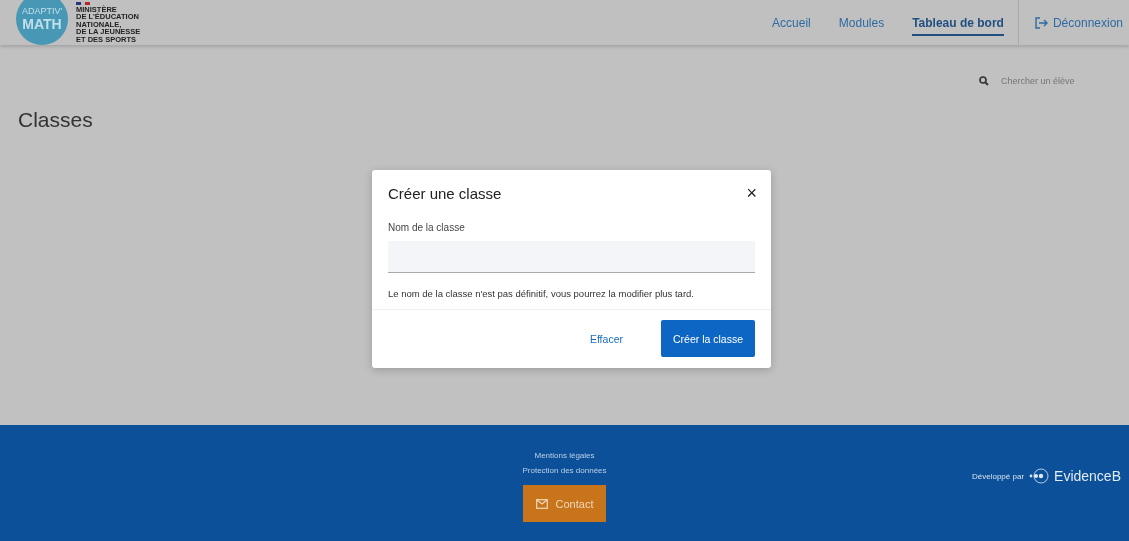 Image resolution: width=1129 pixels, height=541 pixels. Describe the element at coordinates (427, 227) in the screenshot. I see `field-label: Nom de la classe` at that location.